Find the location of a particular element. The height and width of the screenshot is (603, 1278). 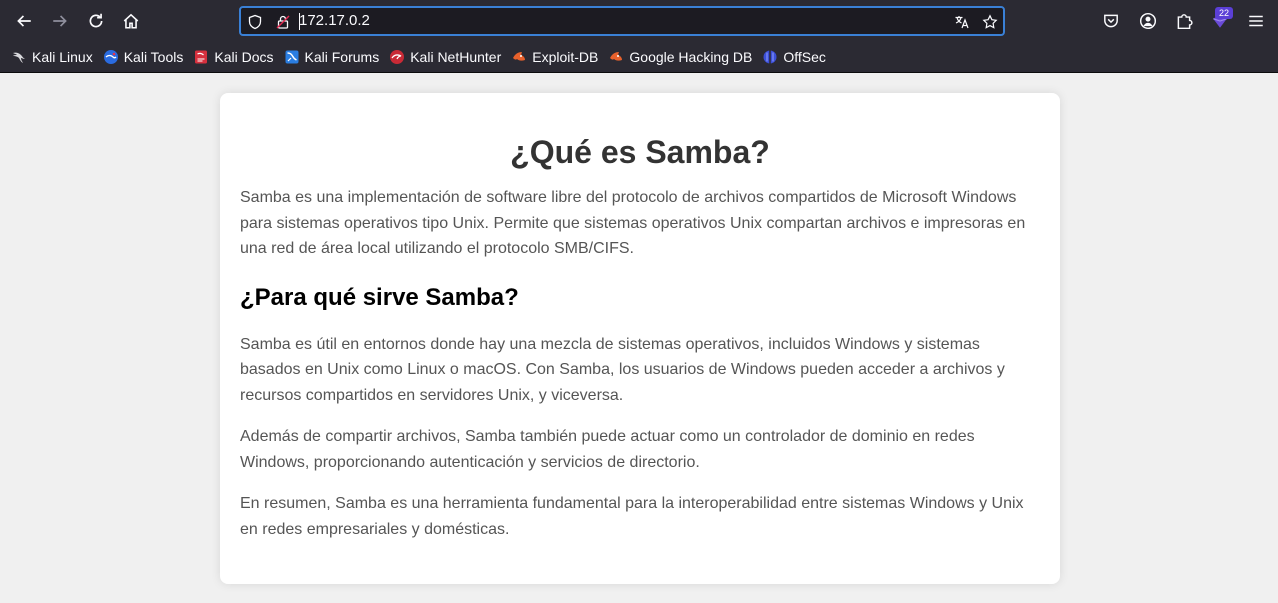

menu-button is located at coordinates (1256, 21).